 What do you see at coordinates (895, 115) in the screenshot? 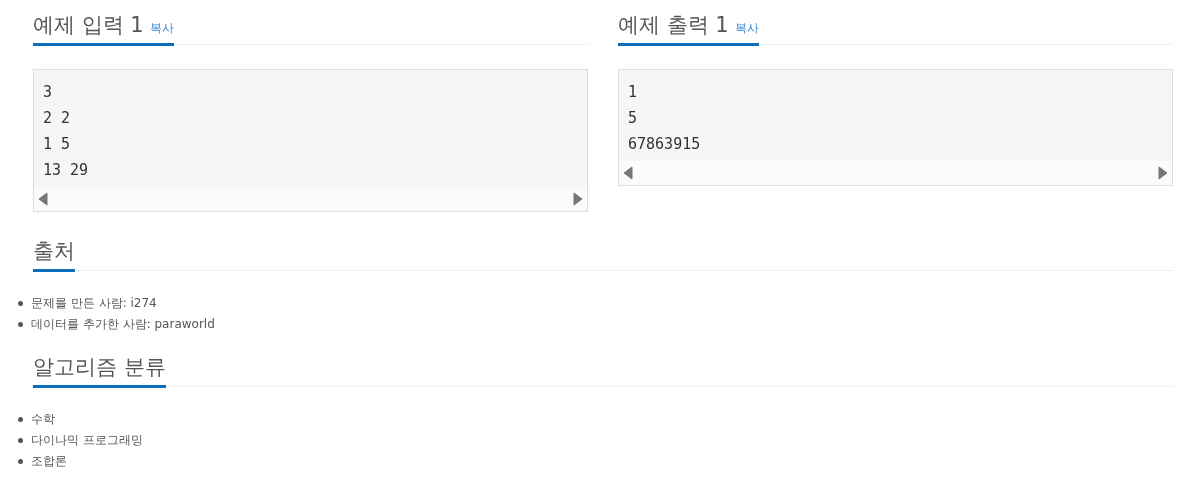
I see `sample-text: 1 5 67863915` at bounding box center [895, 115].